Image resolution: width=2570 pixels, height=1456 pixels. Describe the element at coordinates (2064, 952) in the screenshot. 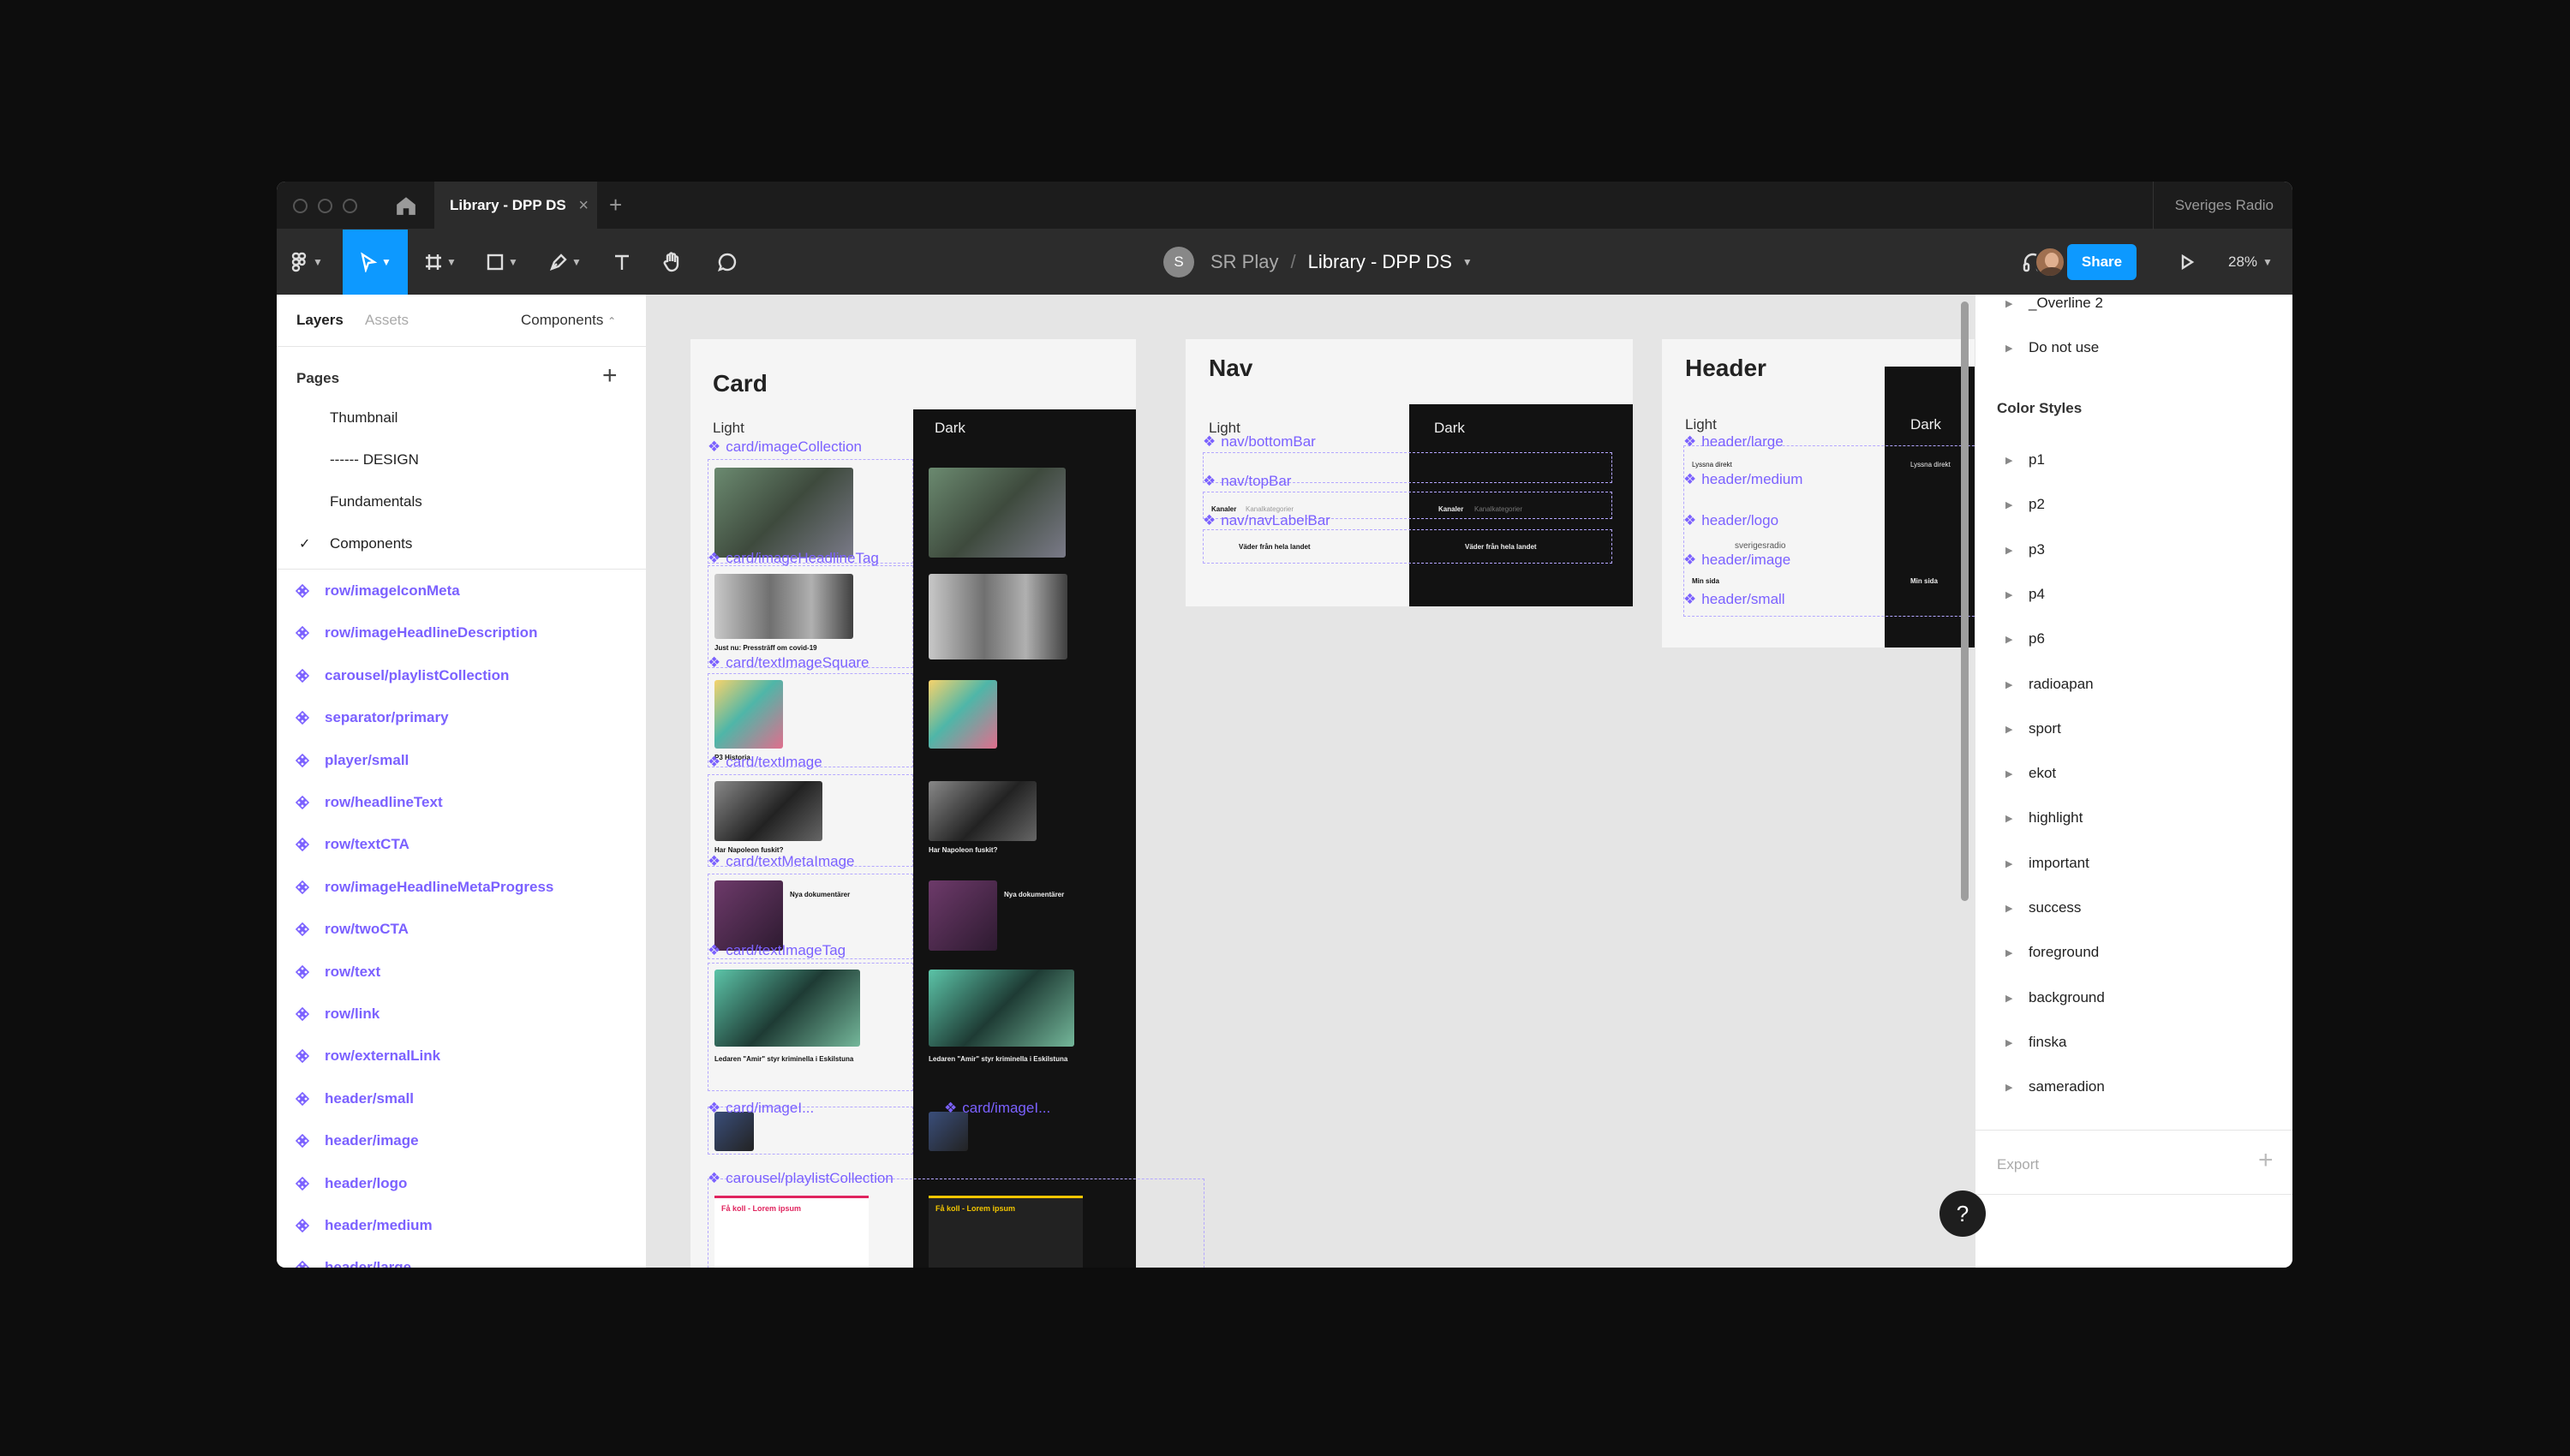

I see `color-style-item: foreground` at that location.